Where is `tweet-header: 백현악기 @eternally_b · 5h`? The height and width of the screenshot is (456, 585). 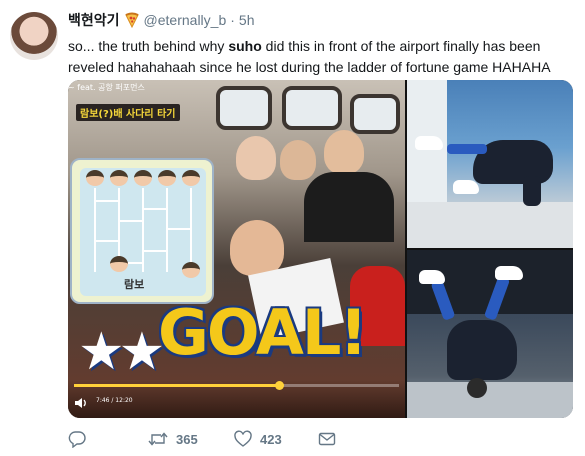 tweet-header: 백현악기 @eternally_b · 5h is located at coordinates (161, 20).